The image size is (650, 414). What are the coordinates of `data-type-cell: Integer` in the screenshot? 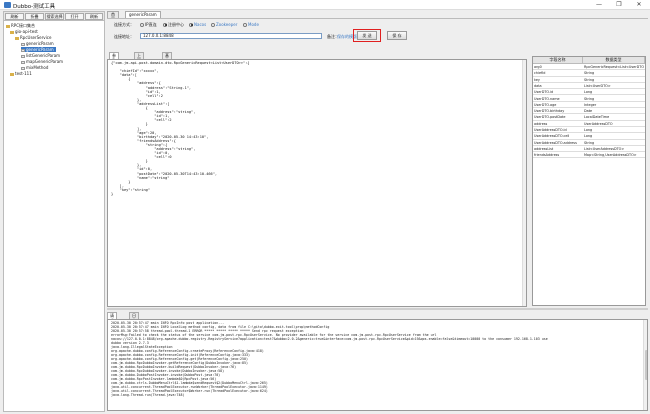 It's located at (590, 104).